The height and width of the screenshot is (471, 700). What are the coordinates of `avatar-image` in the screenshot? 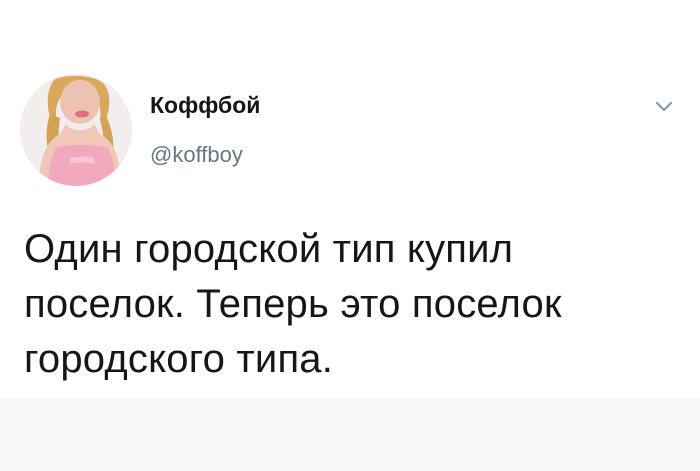 It's located at (76, 130).